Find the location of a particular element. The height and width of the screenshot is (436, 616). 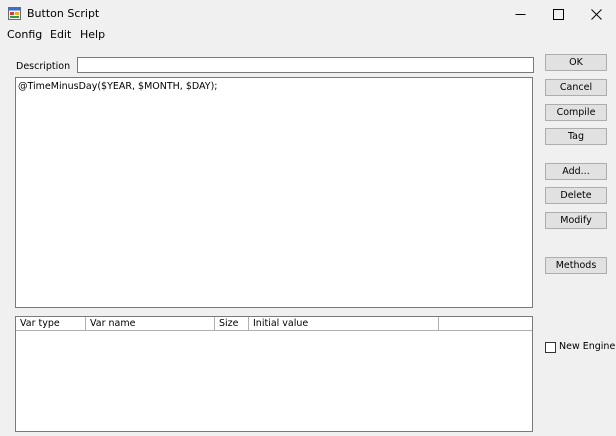

column-var-name: Var name is located at coordinates (150, 323).